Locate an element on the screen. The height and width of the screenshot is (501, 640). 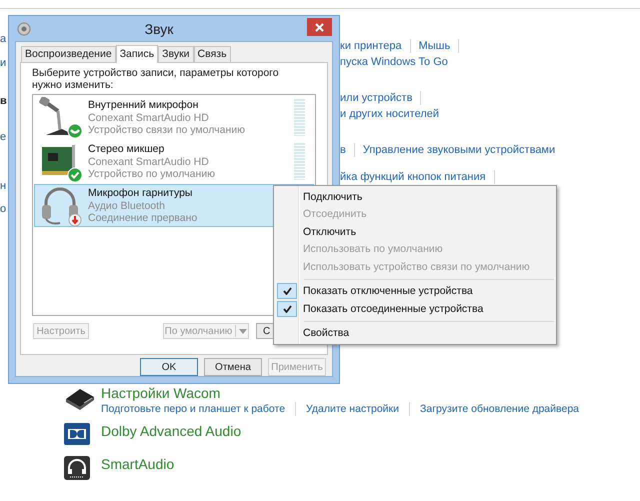
microphone-icon is located at coordinates (60, 117).